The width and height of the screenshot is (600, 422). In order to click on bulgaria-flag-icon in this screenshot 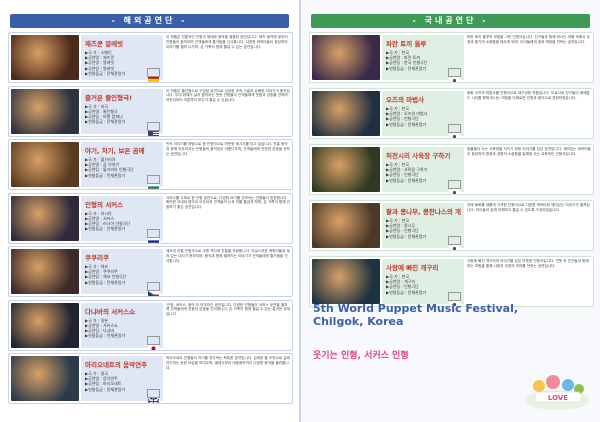, I will do `click(153, 182)`.